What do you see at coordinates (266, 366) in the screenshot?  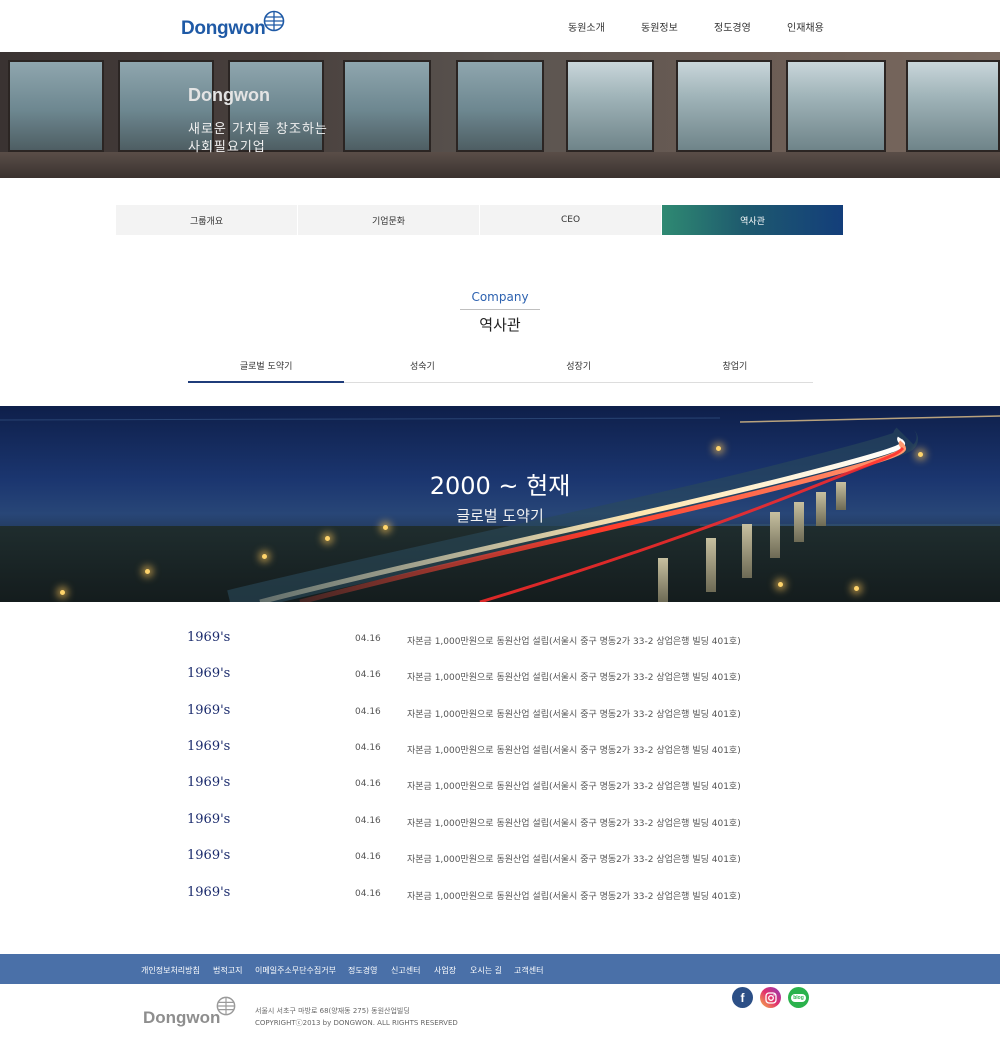 I see `subtab-global-leap: 글로벌 도약기` at bounding box center [266, 366].